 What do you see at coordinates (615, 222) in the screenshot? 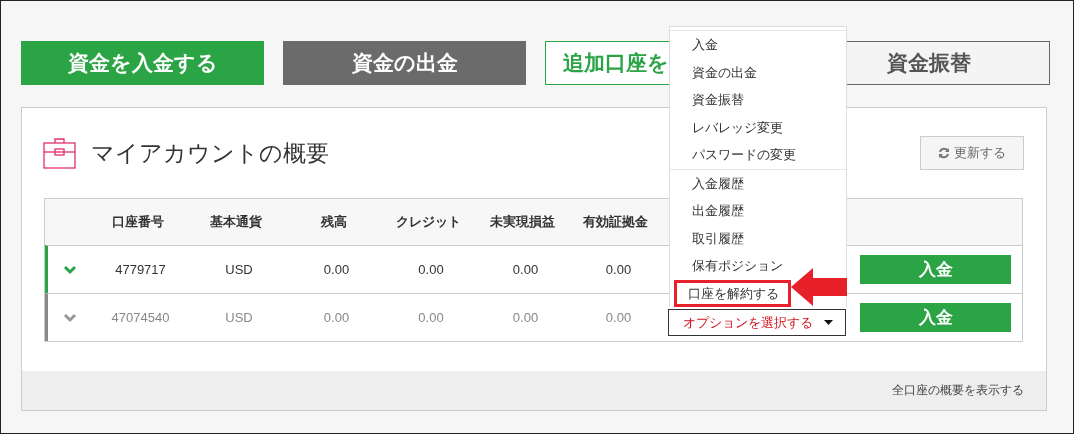
I see `column-header: 有効証拠金` at bounding box center [615, 222].